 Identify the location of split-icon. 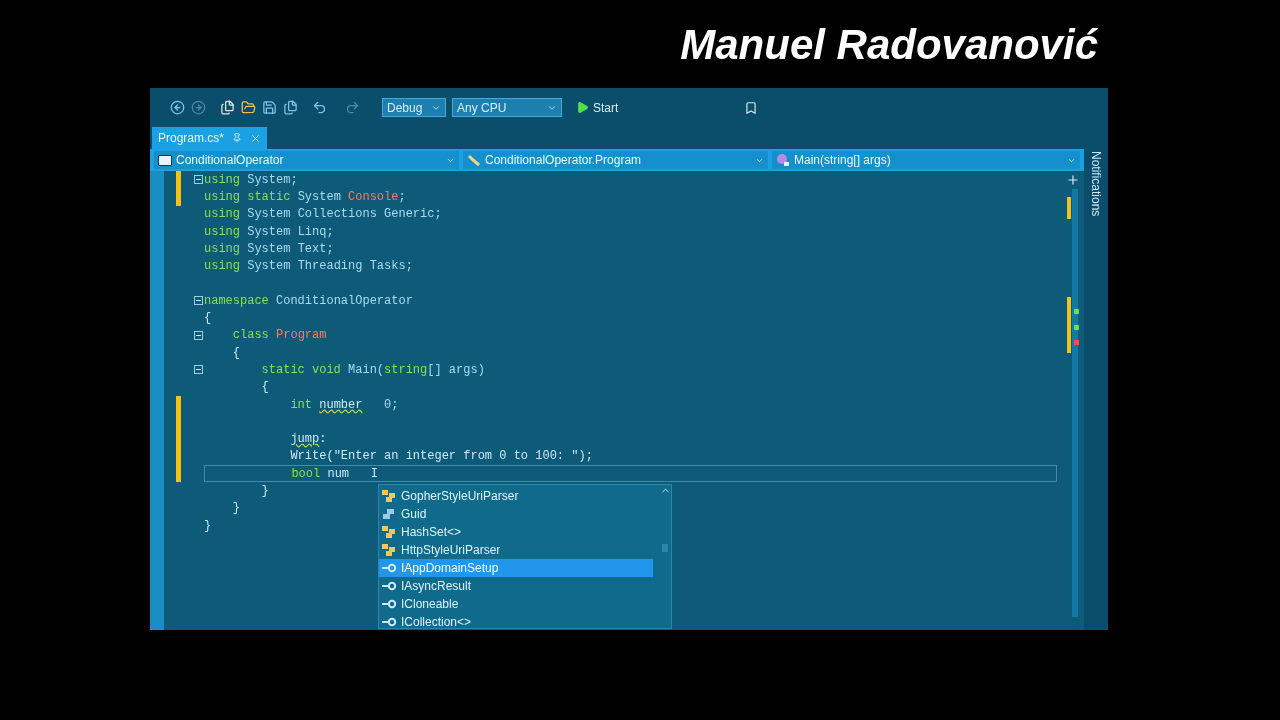
(1073, 180).